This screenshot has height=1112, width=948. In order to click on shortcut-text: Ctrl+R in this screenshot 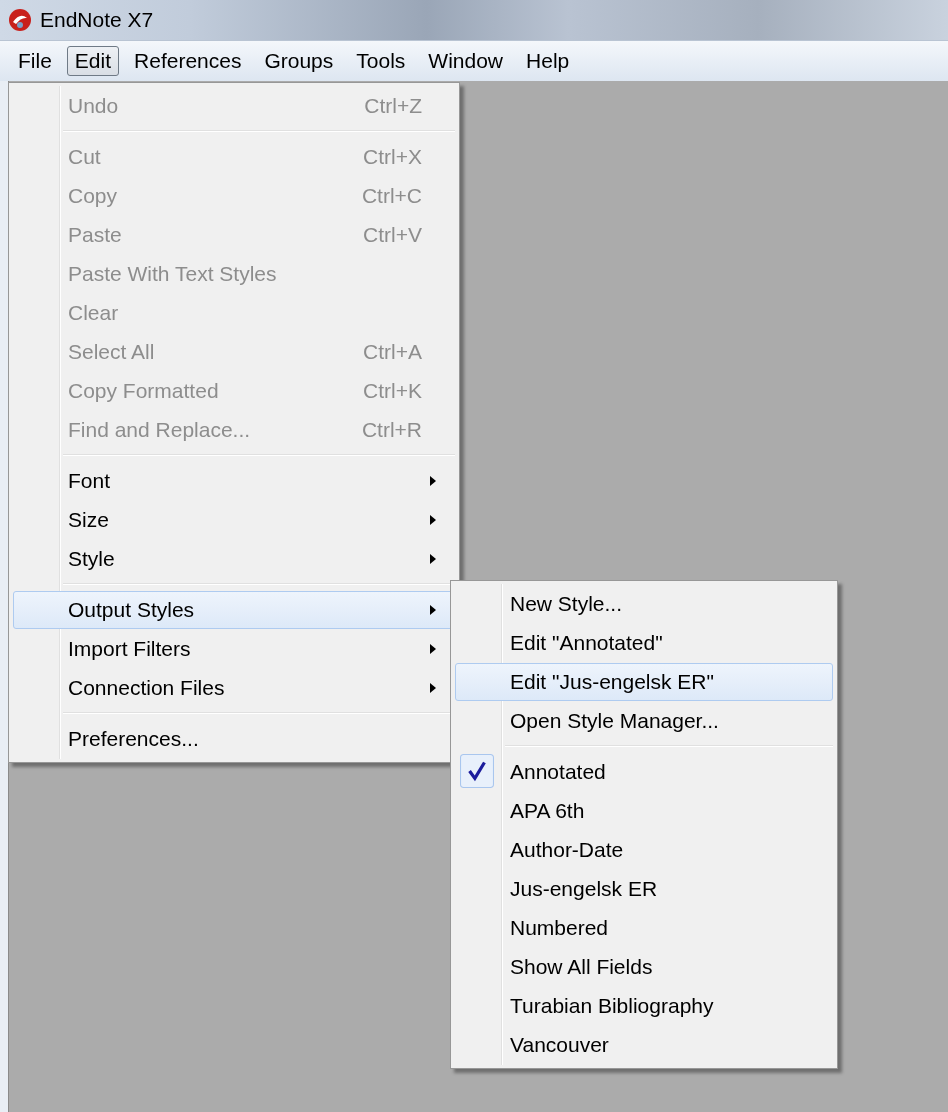, I will do `click(392, 430)`.